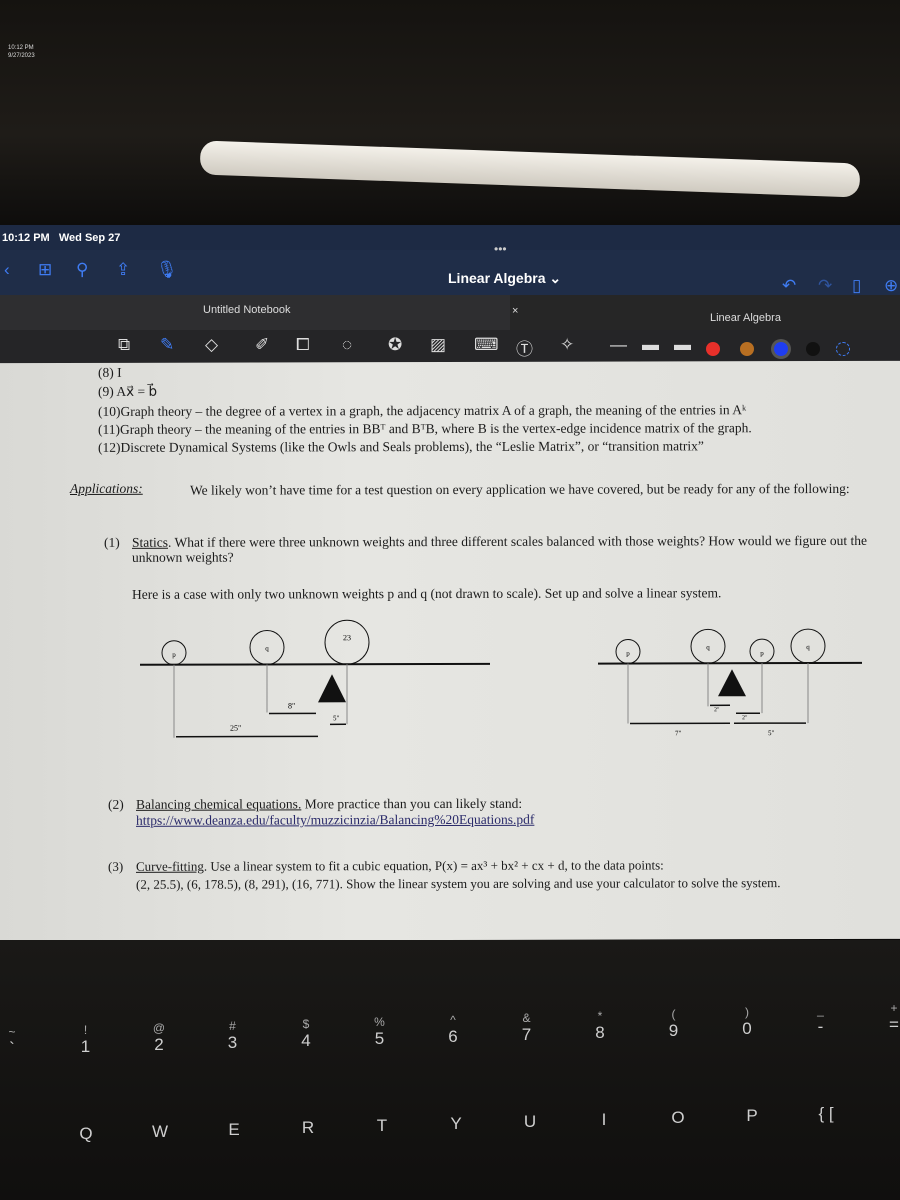  What do you see at coordinates (347, 345) in the screenshot?
I see `lasso-icon: ◌` at bounding box center [347, 345].